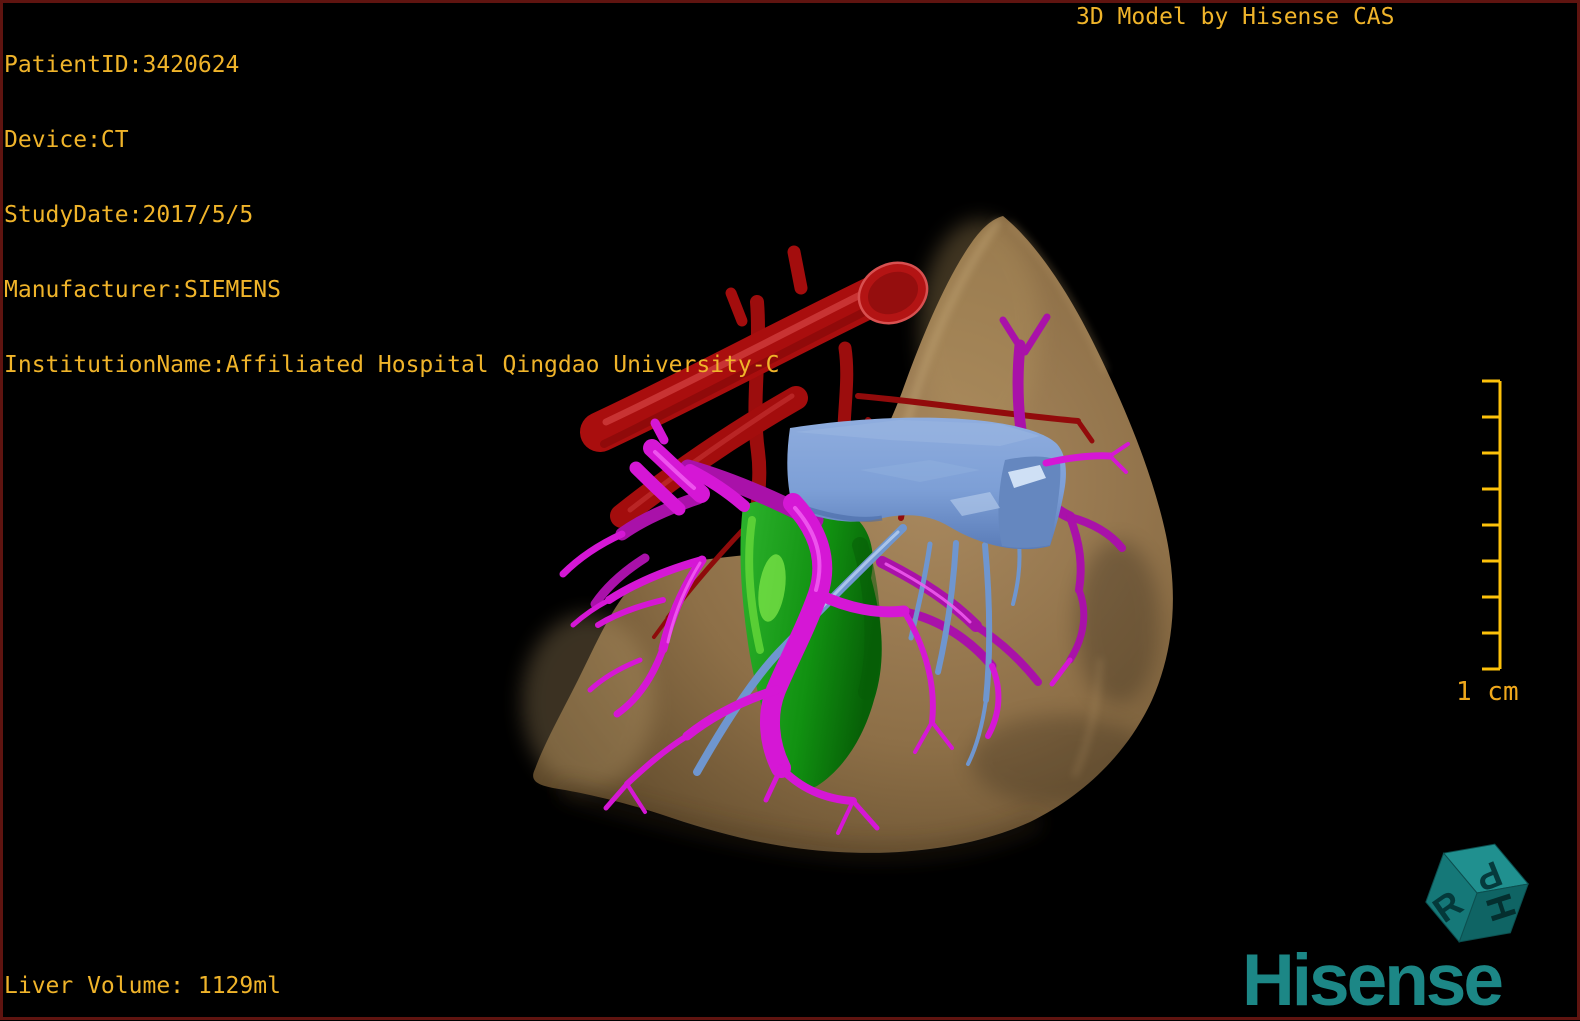 The width and height of the screenshot is (1580, 1021). Describe the element at coordinates (1235, 17) in the screenshot. I see `model-watermark-title: 3D Model by Hisense CAS` at that location.